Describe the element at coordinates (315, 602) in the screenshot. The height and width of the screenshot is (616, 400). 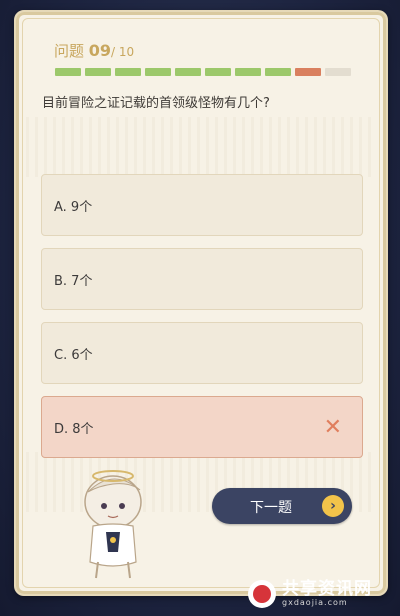
I see `watermark-url: gxdaojia.com` at that location.